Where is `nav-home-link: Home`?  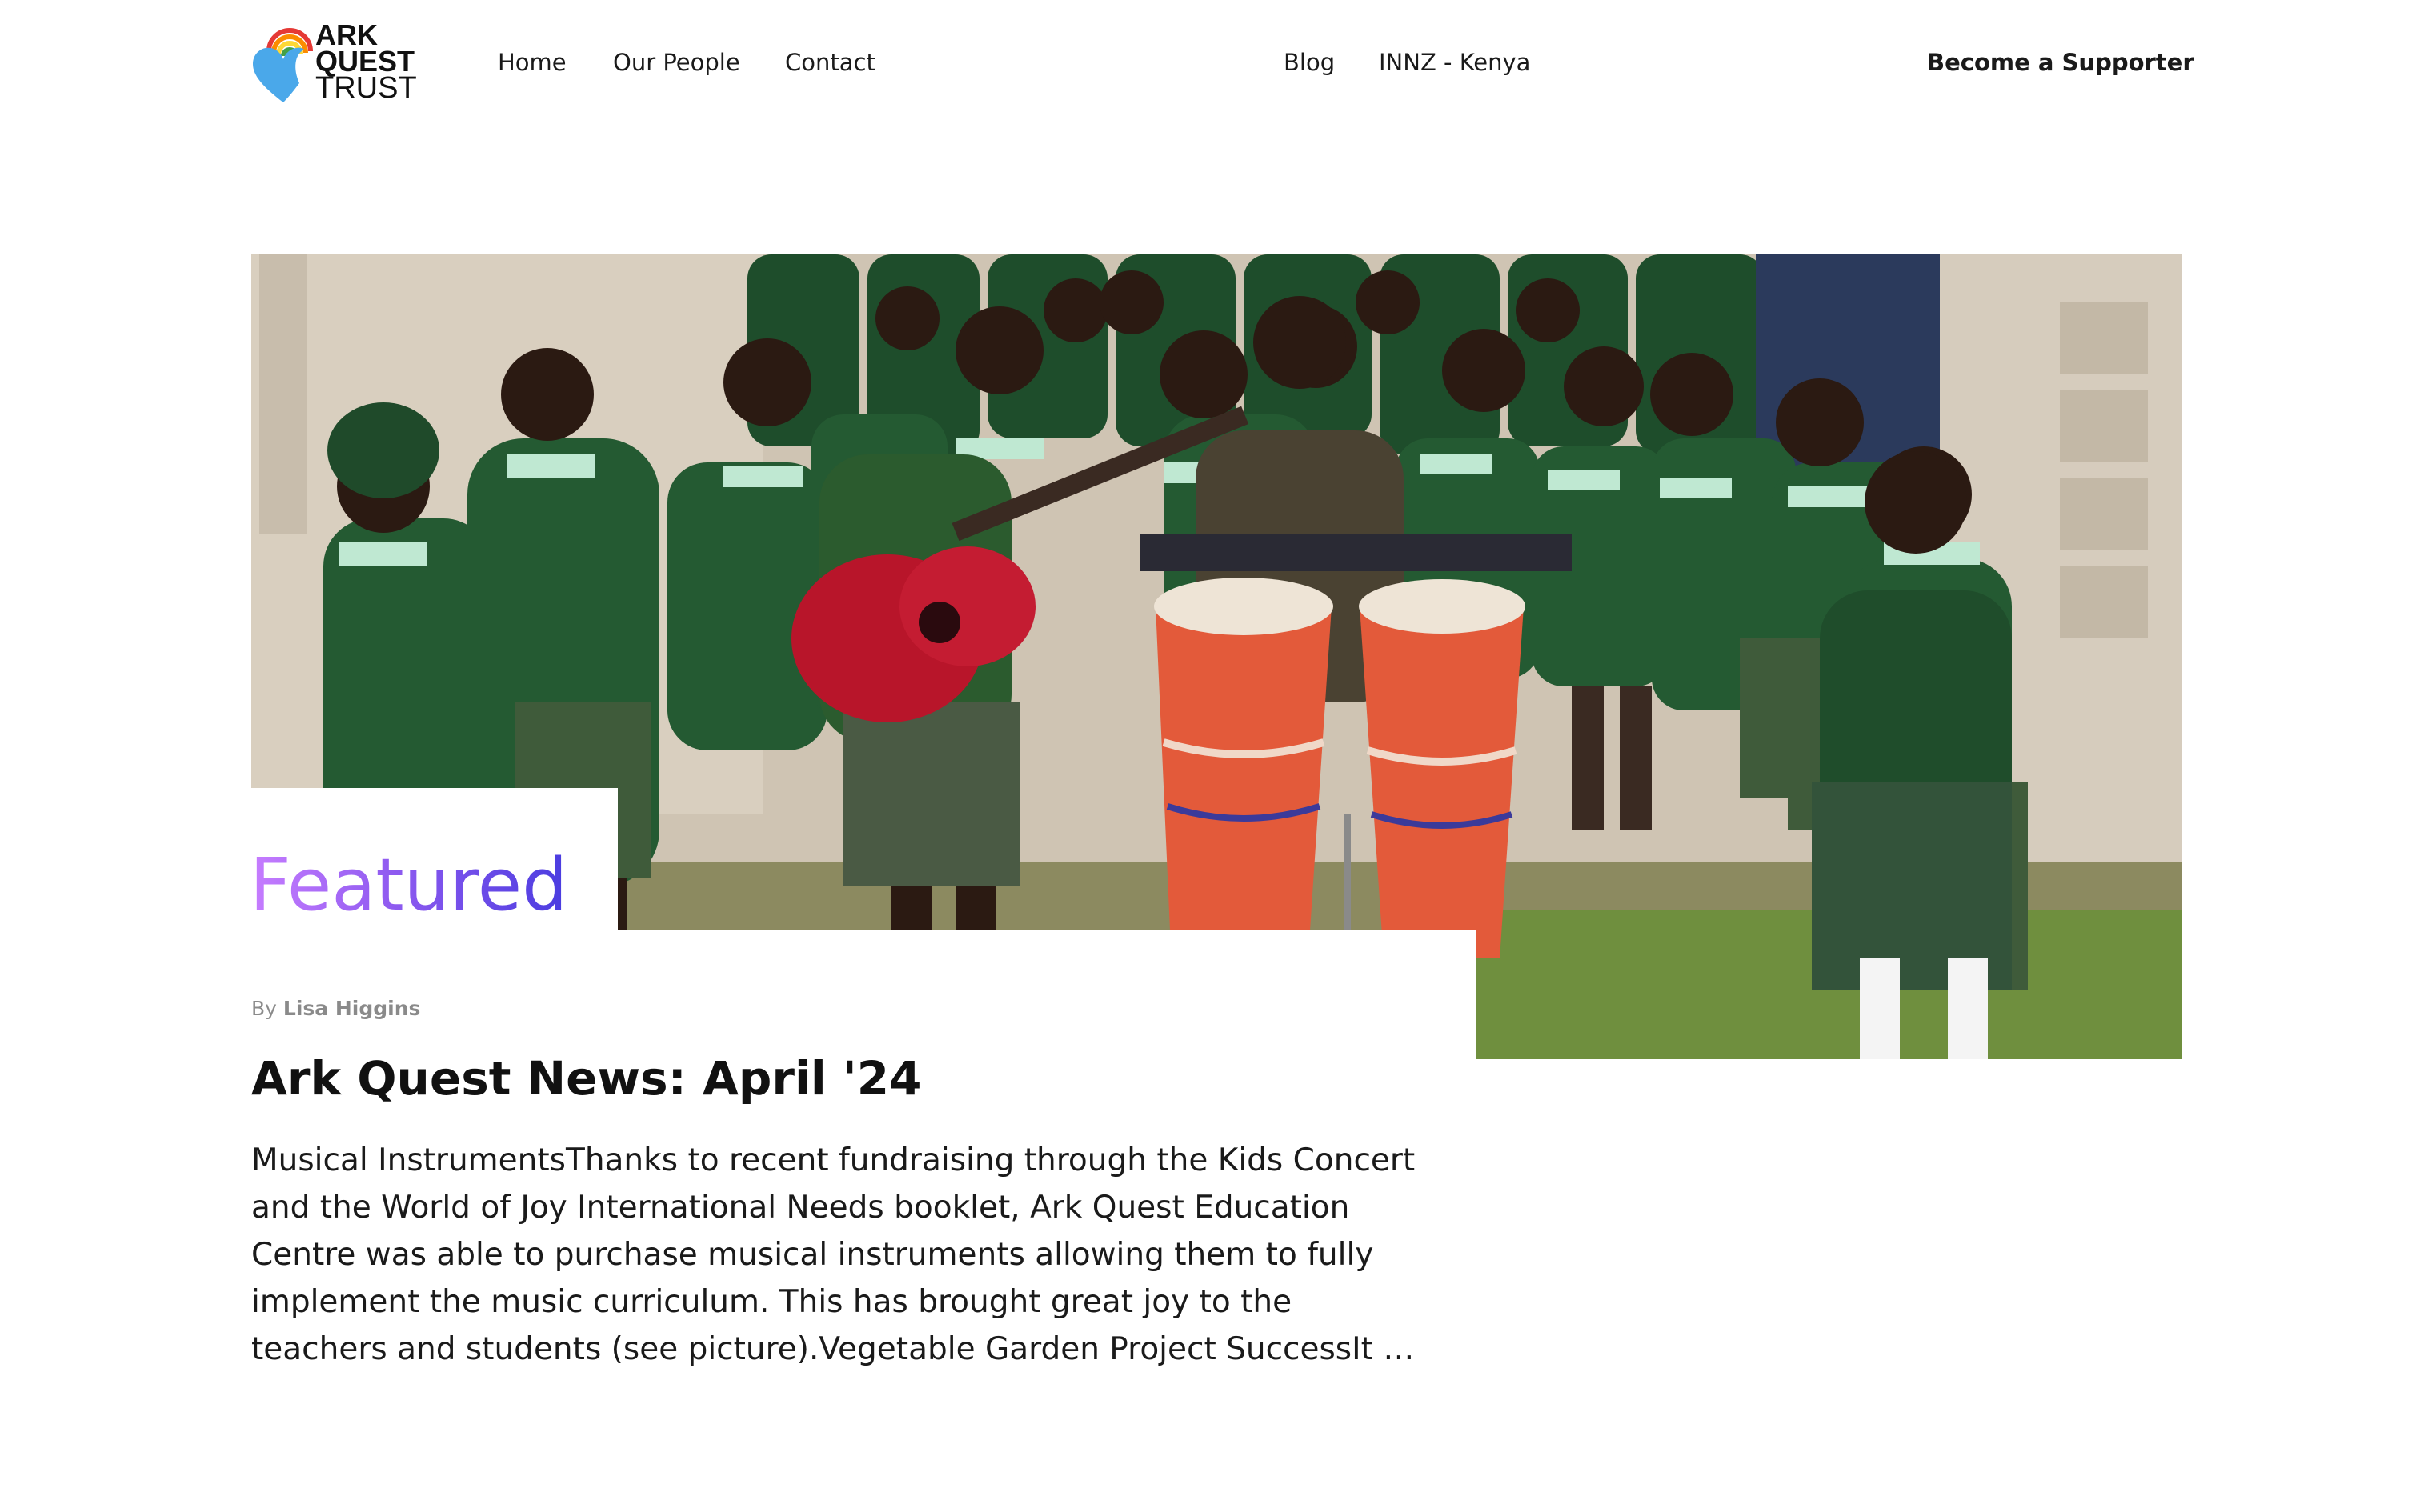
nav-home-link: Home is located at coordinates (532, 62).